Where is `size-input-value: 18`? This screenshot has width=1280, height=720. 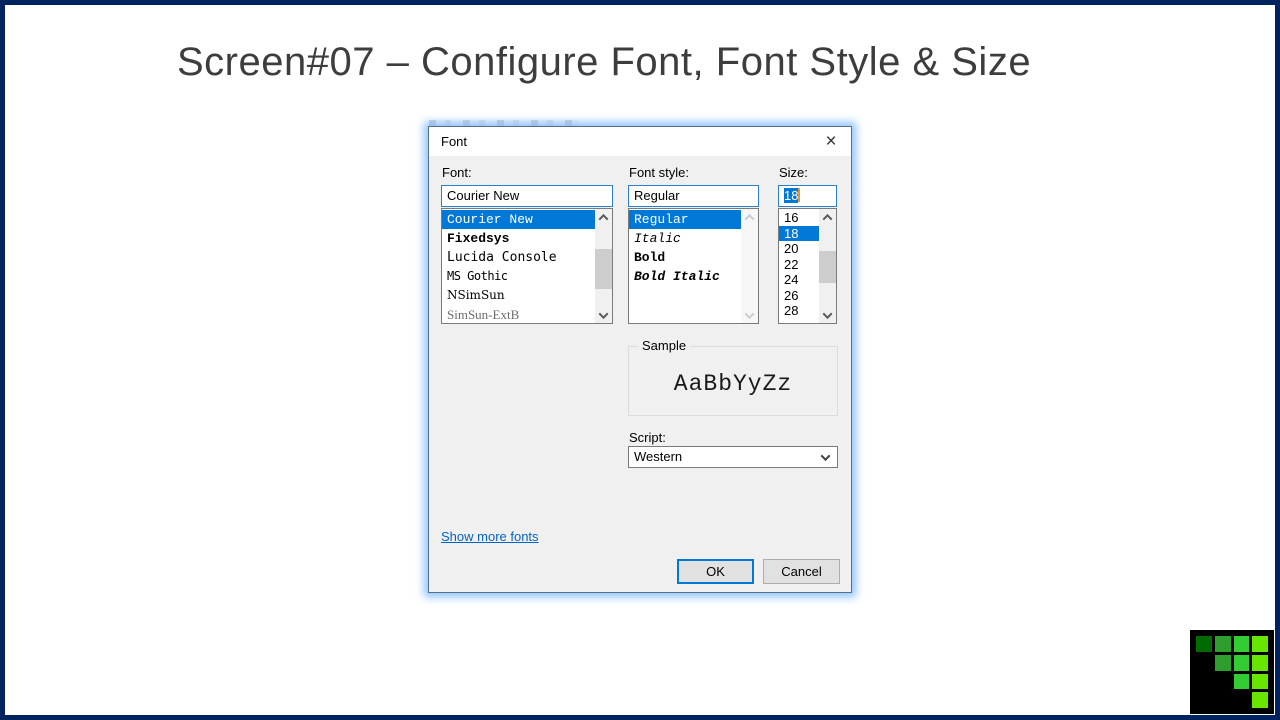
size-input-value: 18 is located at coordinates (791, 195).